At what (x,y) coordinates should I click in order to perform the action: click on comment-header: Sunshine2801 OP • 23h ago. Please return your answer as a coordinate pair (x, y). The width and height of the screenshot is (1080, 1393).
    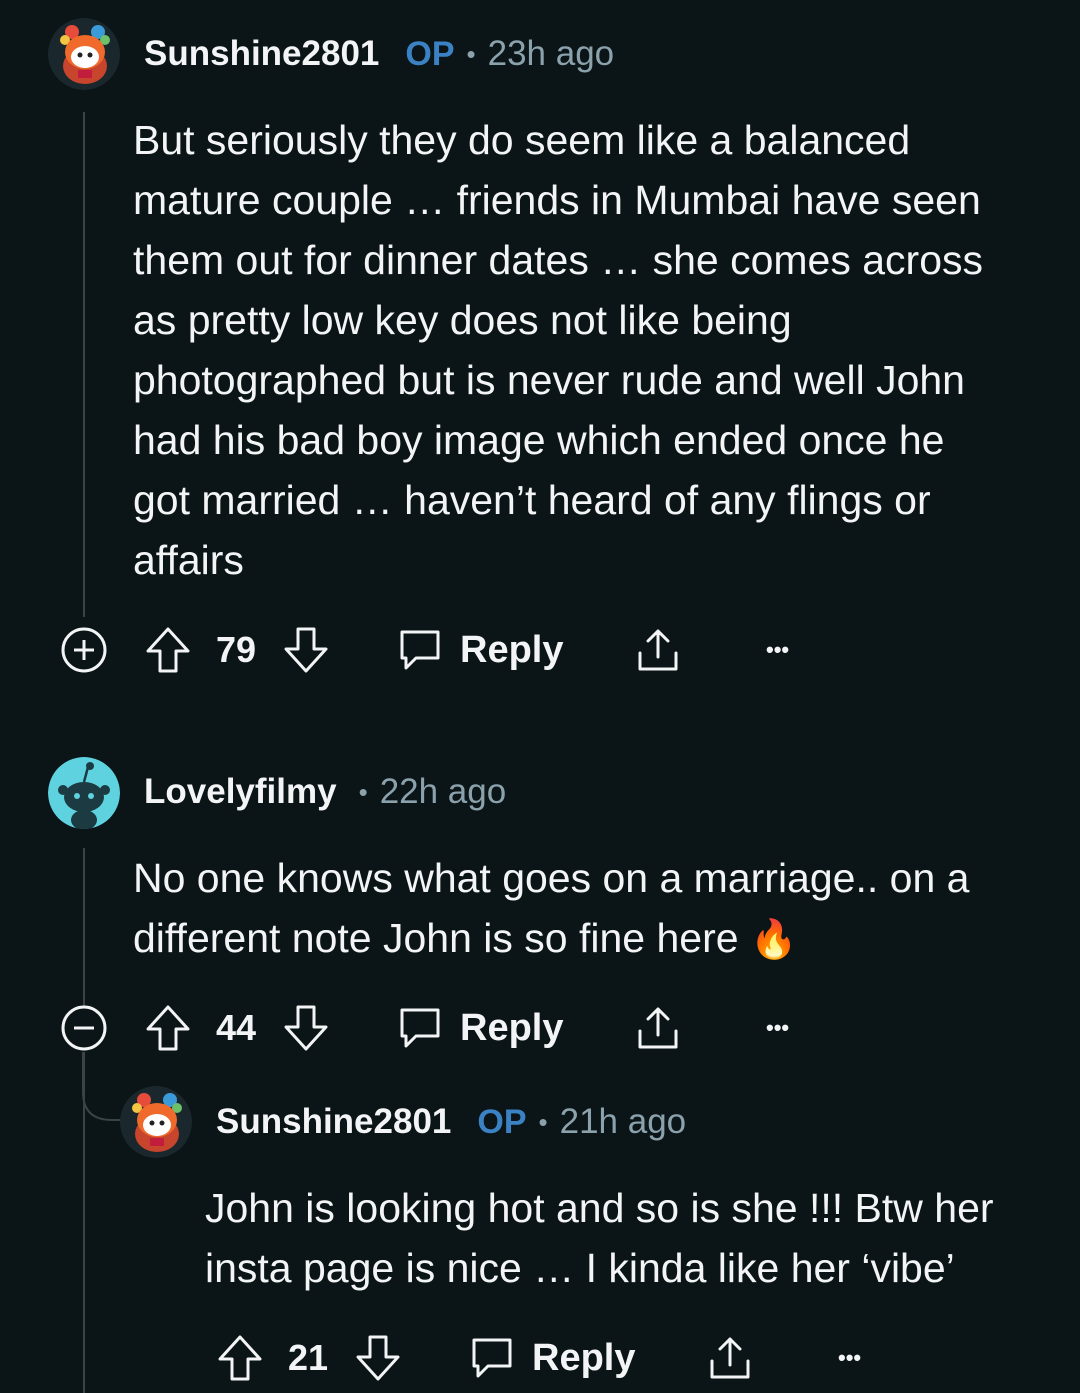
    Looking at the image, I should click on (379, 54).